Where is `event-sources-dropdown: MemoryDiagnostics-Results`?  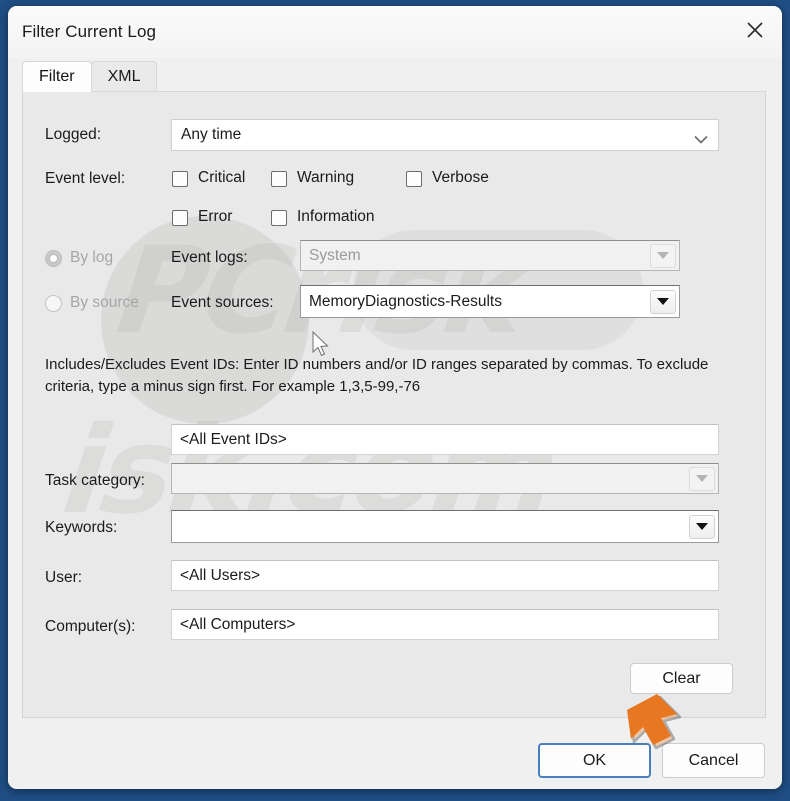
event-sources-dropdown: MemoryDiagnostics-Results is located at coordinates (490, 301).